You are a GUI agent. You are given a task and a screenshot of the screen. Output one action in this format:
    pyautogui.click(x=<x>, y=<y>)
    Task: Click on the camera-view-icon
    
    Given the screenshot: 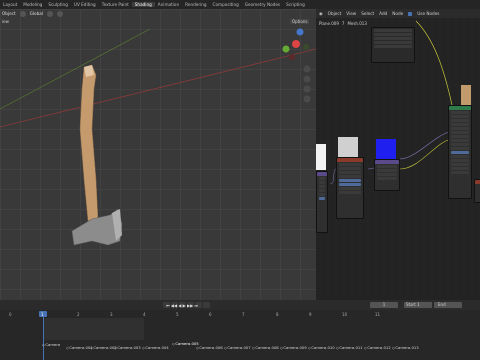 What is the action you would take?
    pyautogui.click(x=307, y=89)
    